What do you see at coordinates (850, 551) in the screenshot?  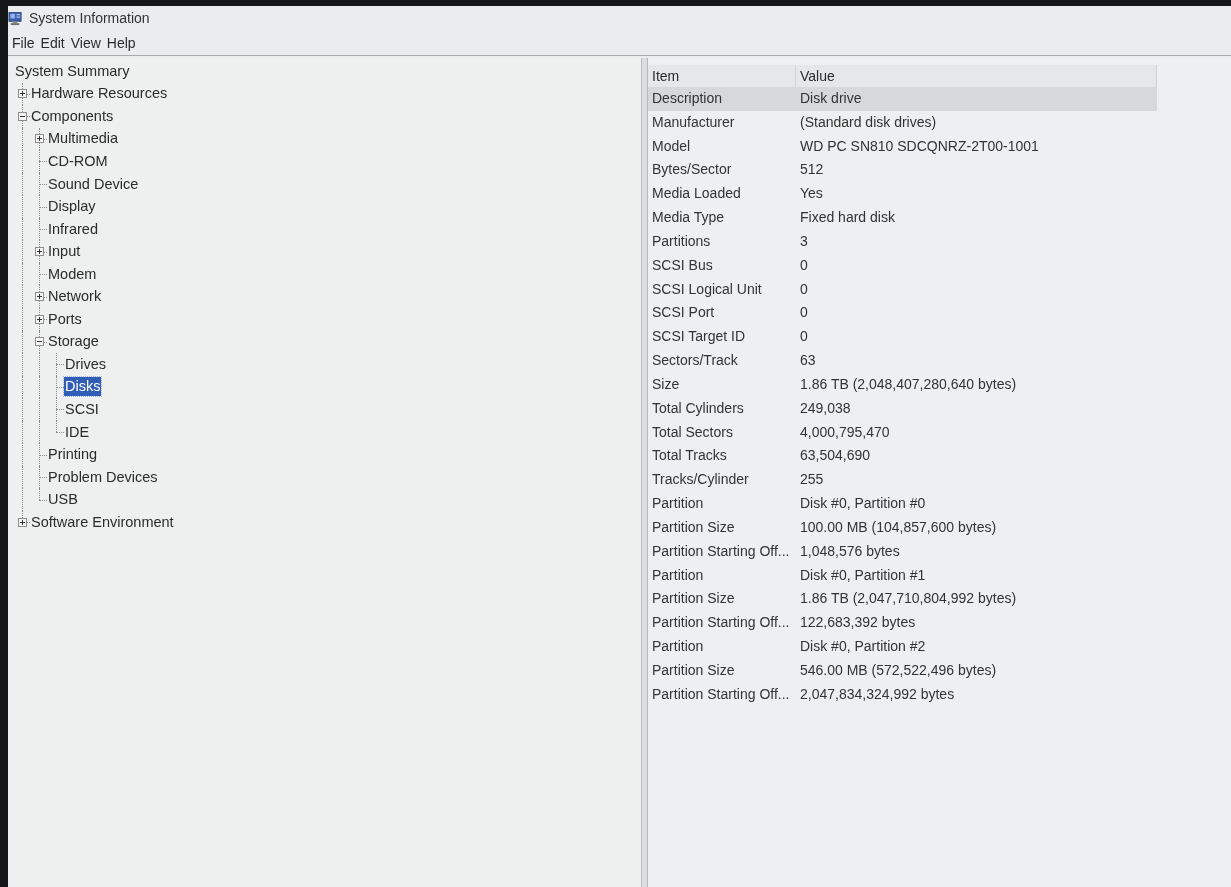 I see `table-cell-text: 1,048,576 bytes` at bounding box center [850, 551].